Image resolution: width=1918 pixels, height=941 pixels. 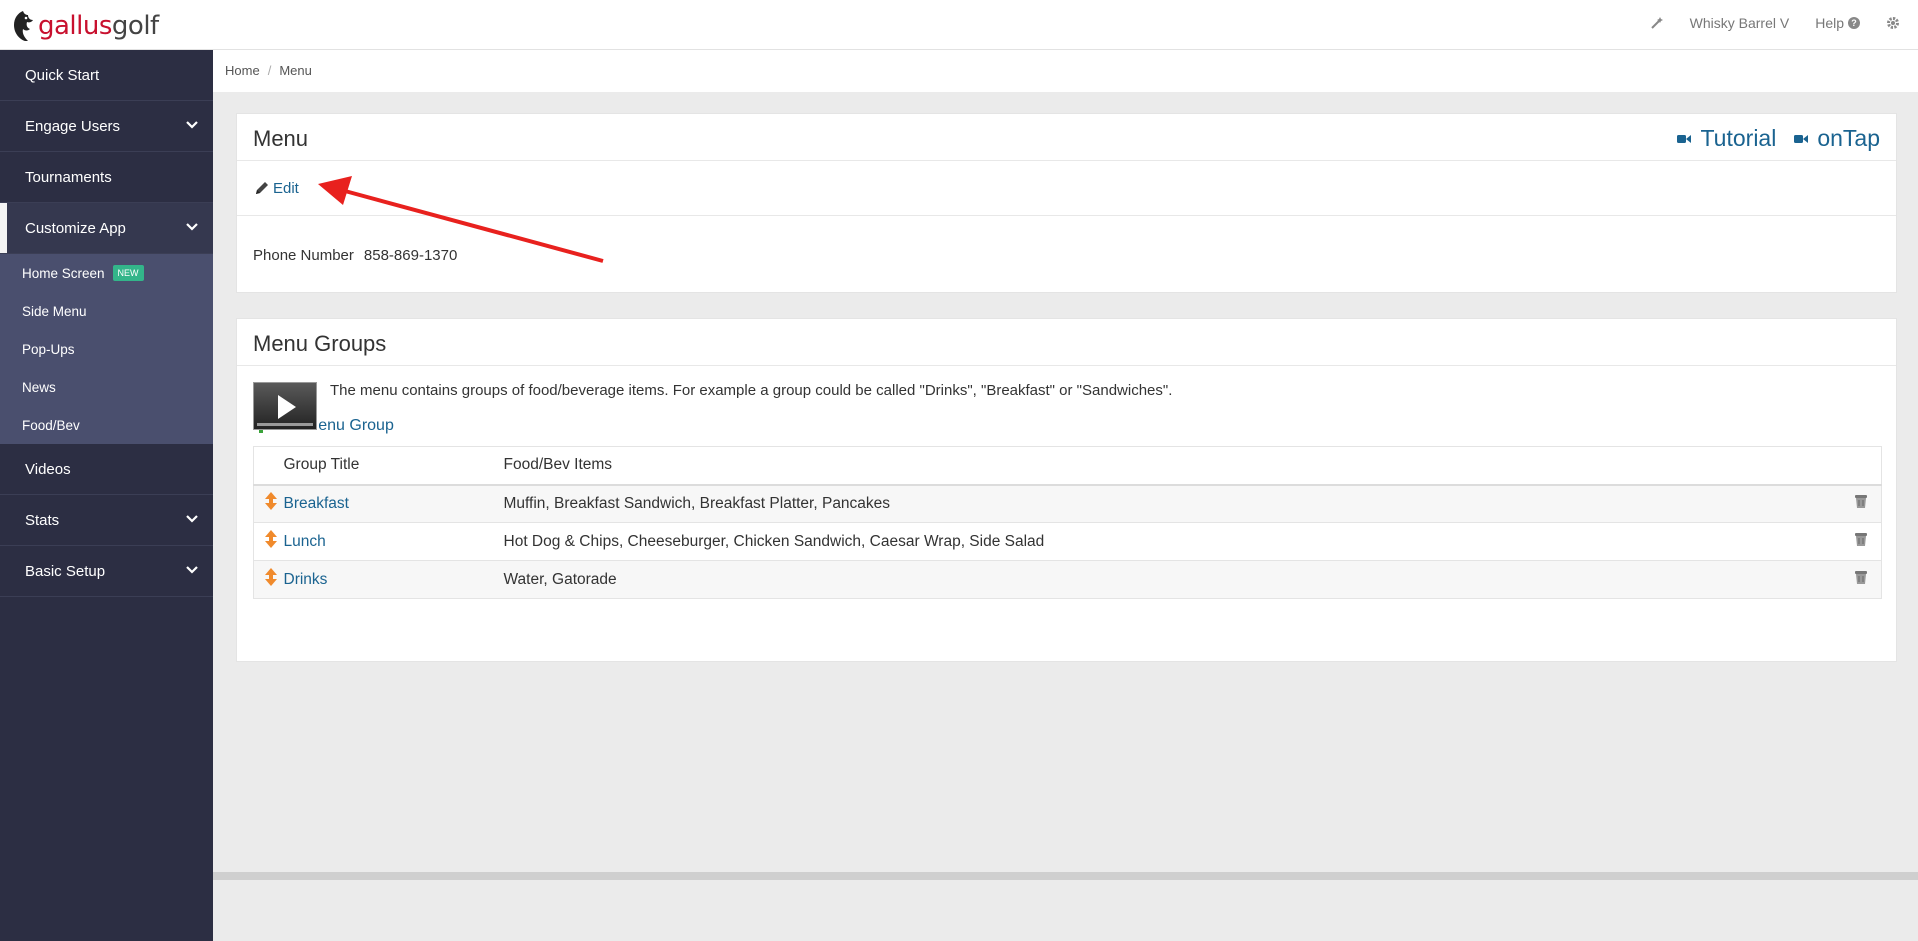 I want to click on top-nav: Whisky Barrel V Help ?, so click(x=1775, y=23).